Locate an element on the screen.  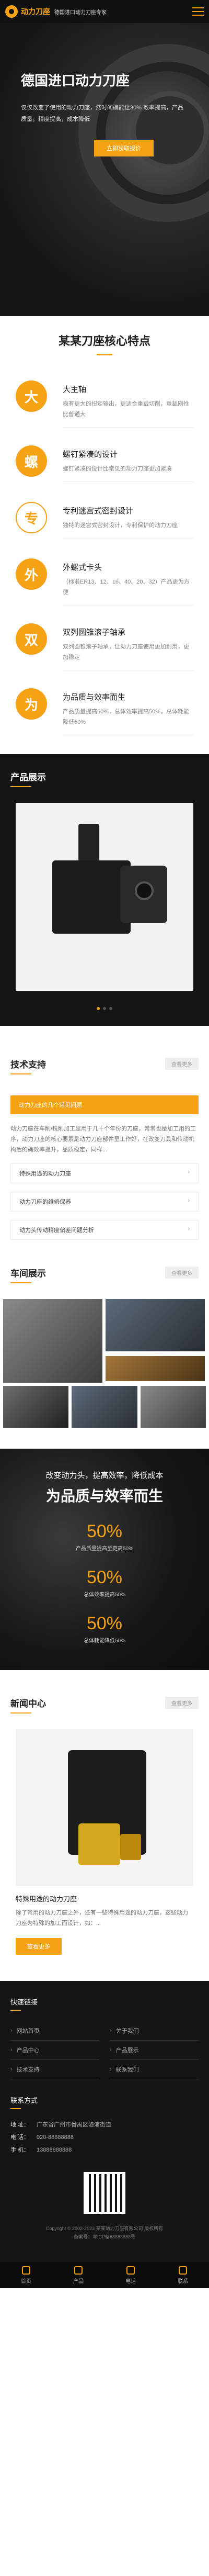
get-quote-button: 立即获取报价 is located at coordinates (124, 148).